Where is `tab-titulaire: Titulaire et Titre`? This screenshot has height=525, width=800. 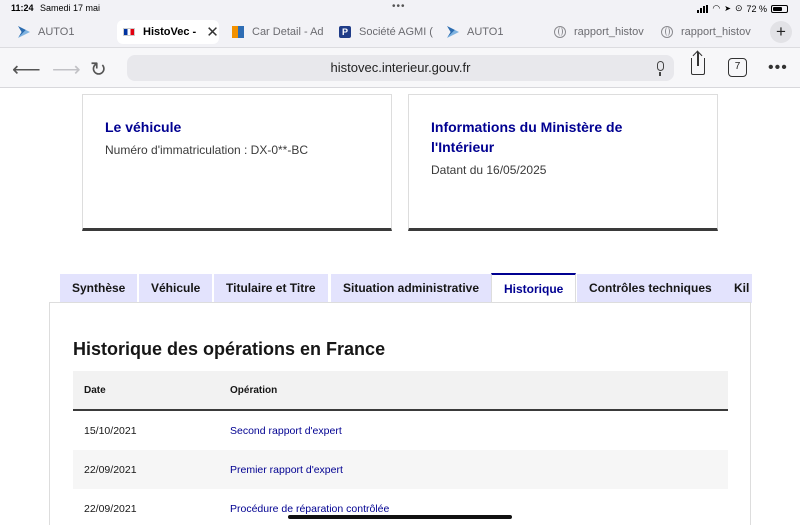 tab-titulaire: Titulaire et Titre is located at coordinates (271, 288).